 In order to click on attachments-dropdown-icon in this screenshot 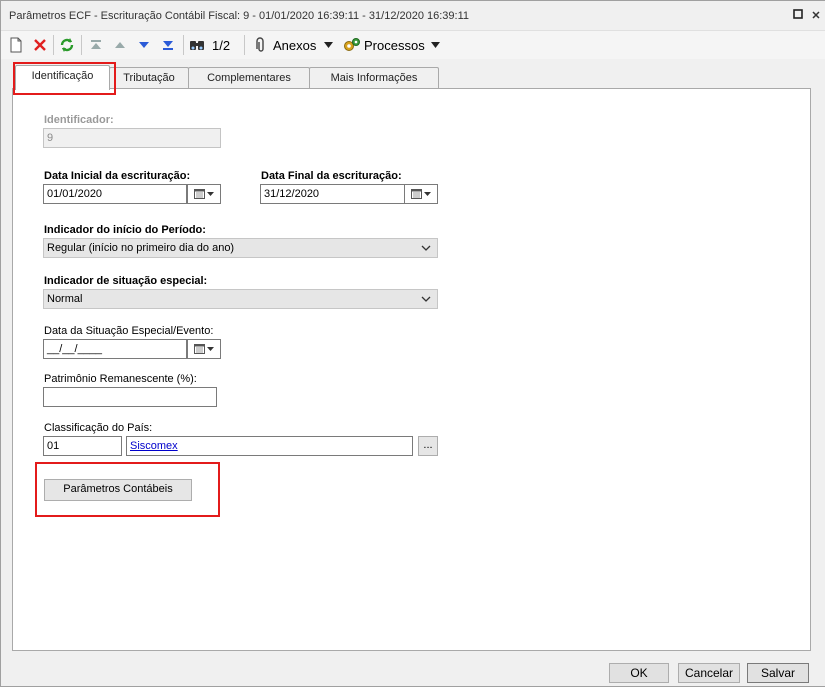, I will do `click(328, 45)`.